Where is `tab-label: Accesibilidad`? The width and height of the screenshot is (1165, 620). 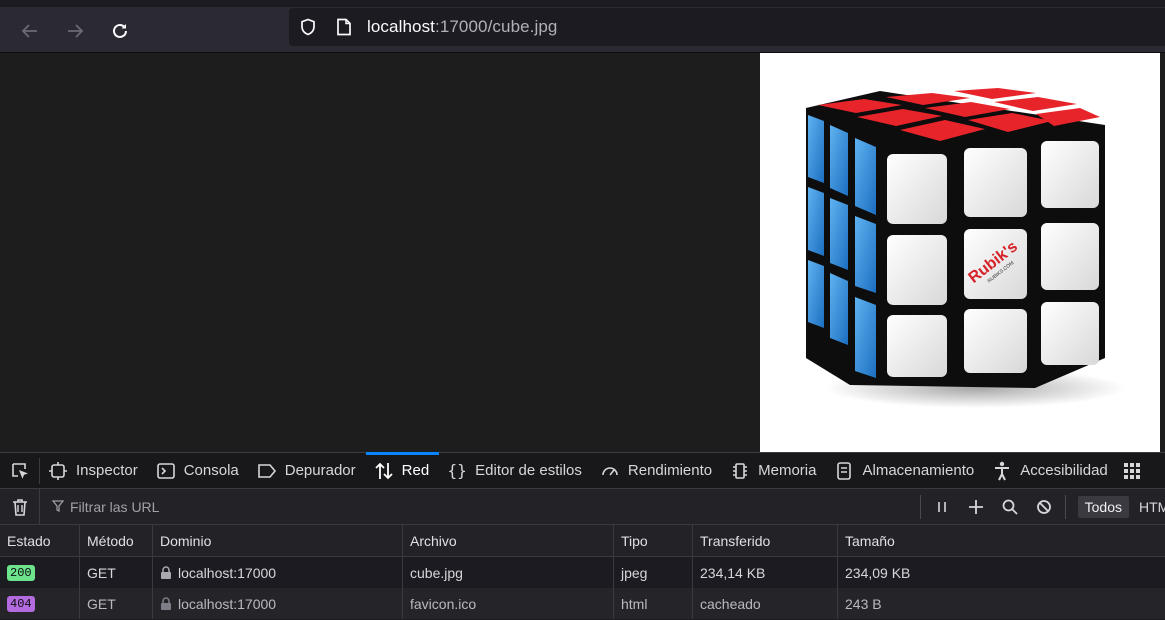 tab-label: Accesibilidad is located at coordinates (1064, 470).